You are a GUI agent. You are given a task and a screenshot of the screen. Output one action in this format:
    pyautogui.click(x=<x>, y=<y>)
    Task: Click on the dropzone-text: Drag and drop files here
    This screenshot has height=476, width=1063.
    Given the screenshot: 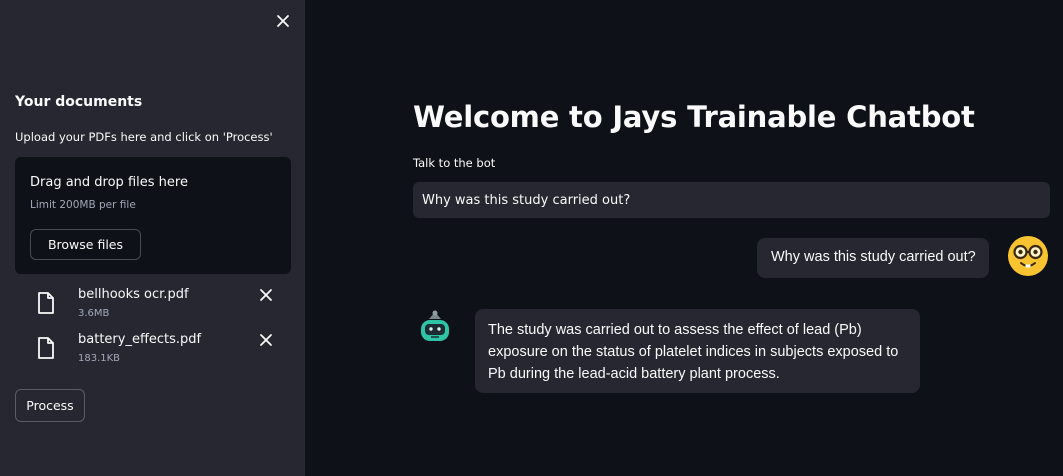 What is the action you would take?
    pyautogui.click(x=109, y=182)
    